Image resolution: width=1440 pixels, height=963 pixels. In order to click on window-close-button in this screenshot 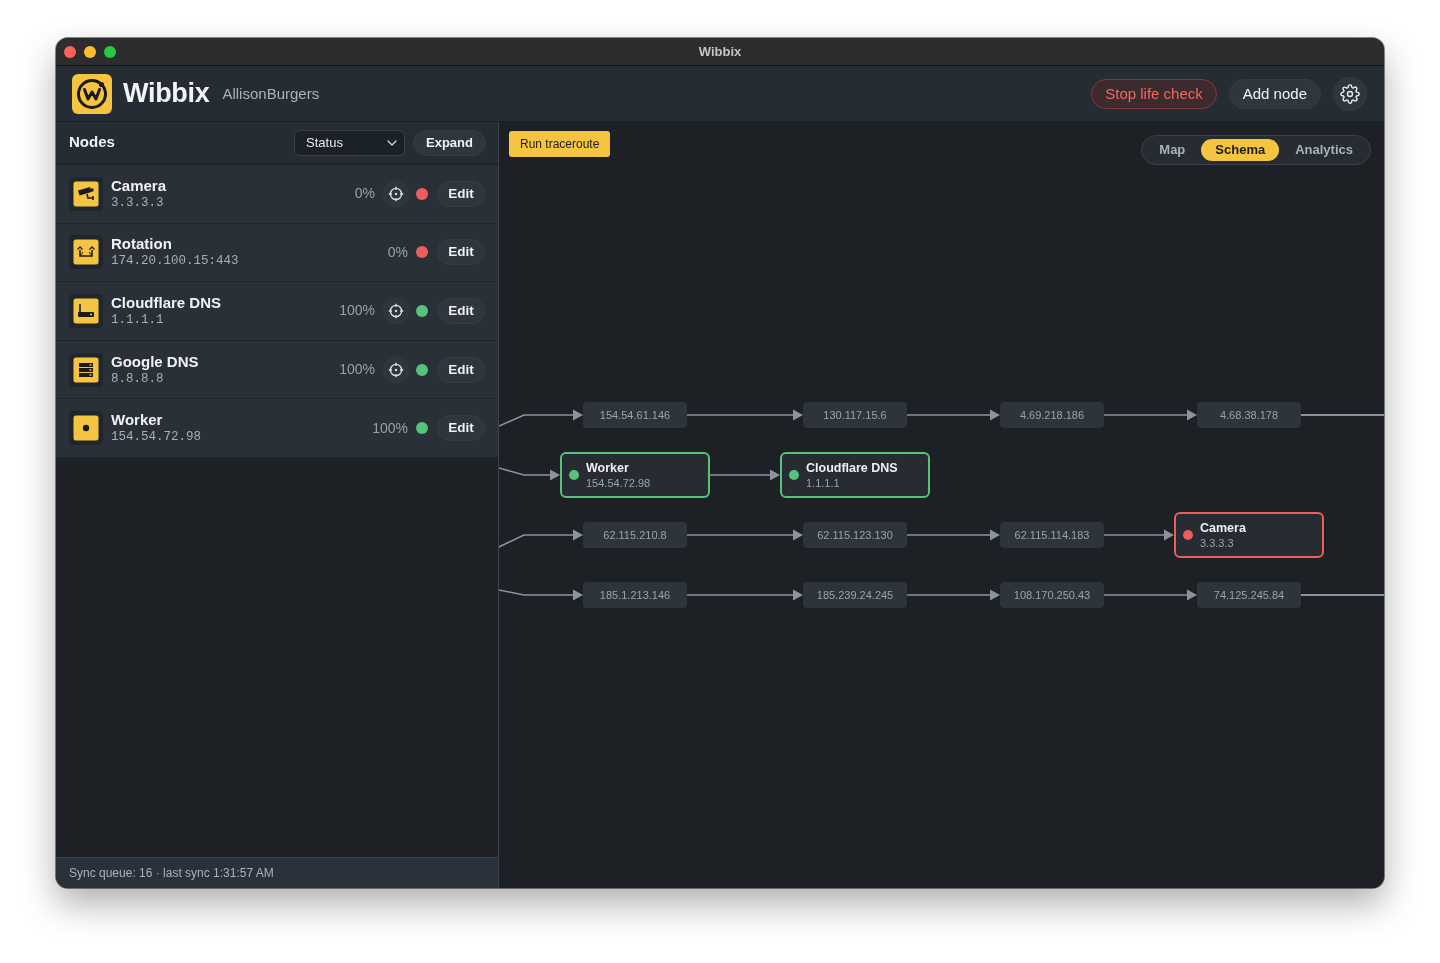, I will do `click(70, 51)`.